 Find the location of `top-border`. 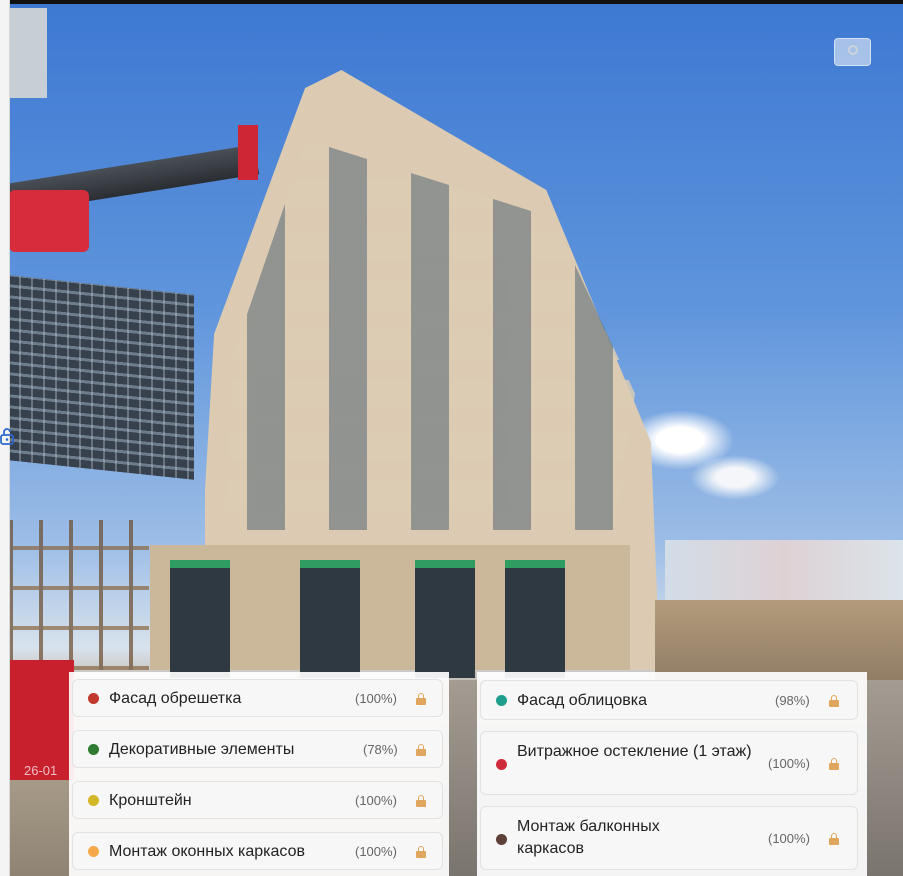

top-border is located at coordinates (451, 2).